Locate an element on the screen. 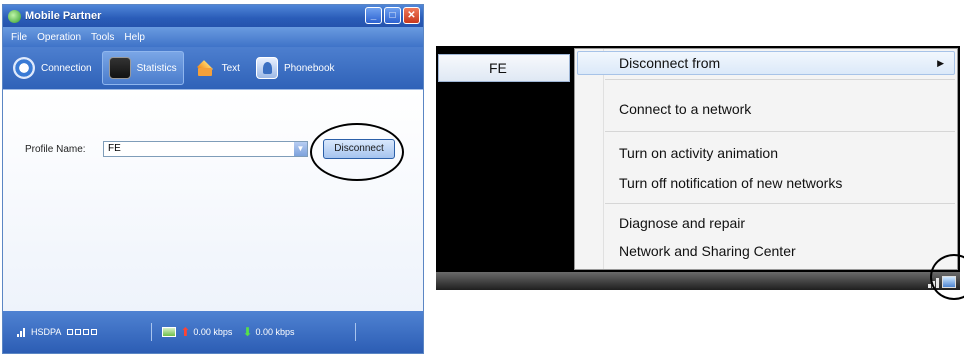 The height and width of the screenshot is (355, 964). status-bar: HSDPA ⬆ 0.00 kbps ⬇ 0.00 kbps is located at coordinates (213, 332).